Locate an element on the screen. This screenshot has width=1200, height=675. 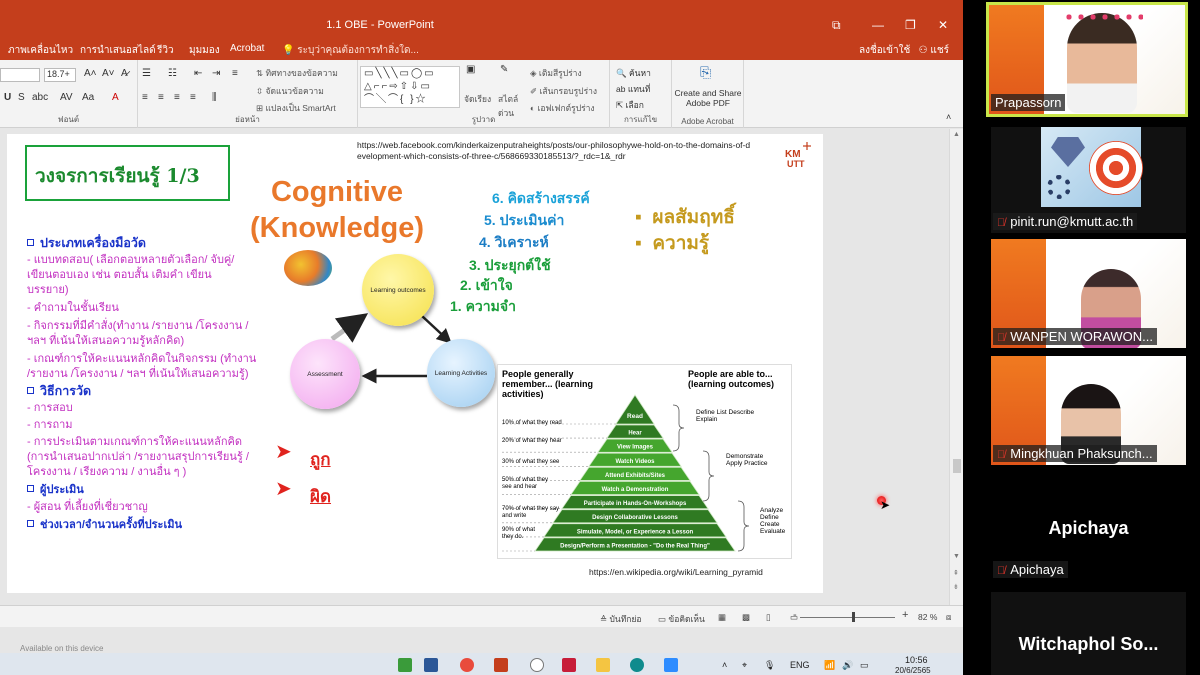
underline-button: U is located at coordinates (7, 97).